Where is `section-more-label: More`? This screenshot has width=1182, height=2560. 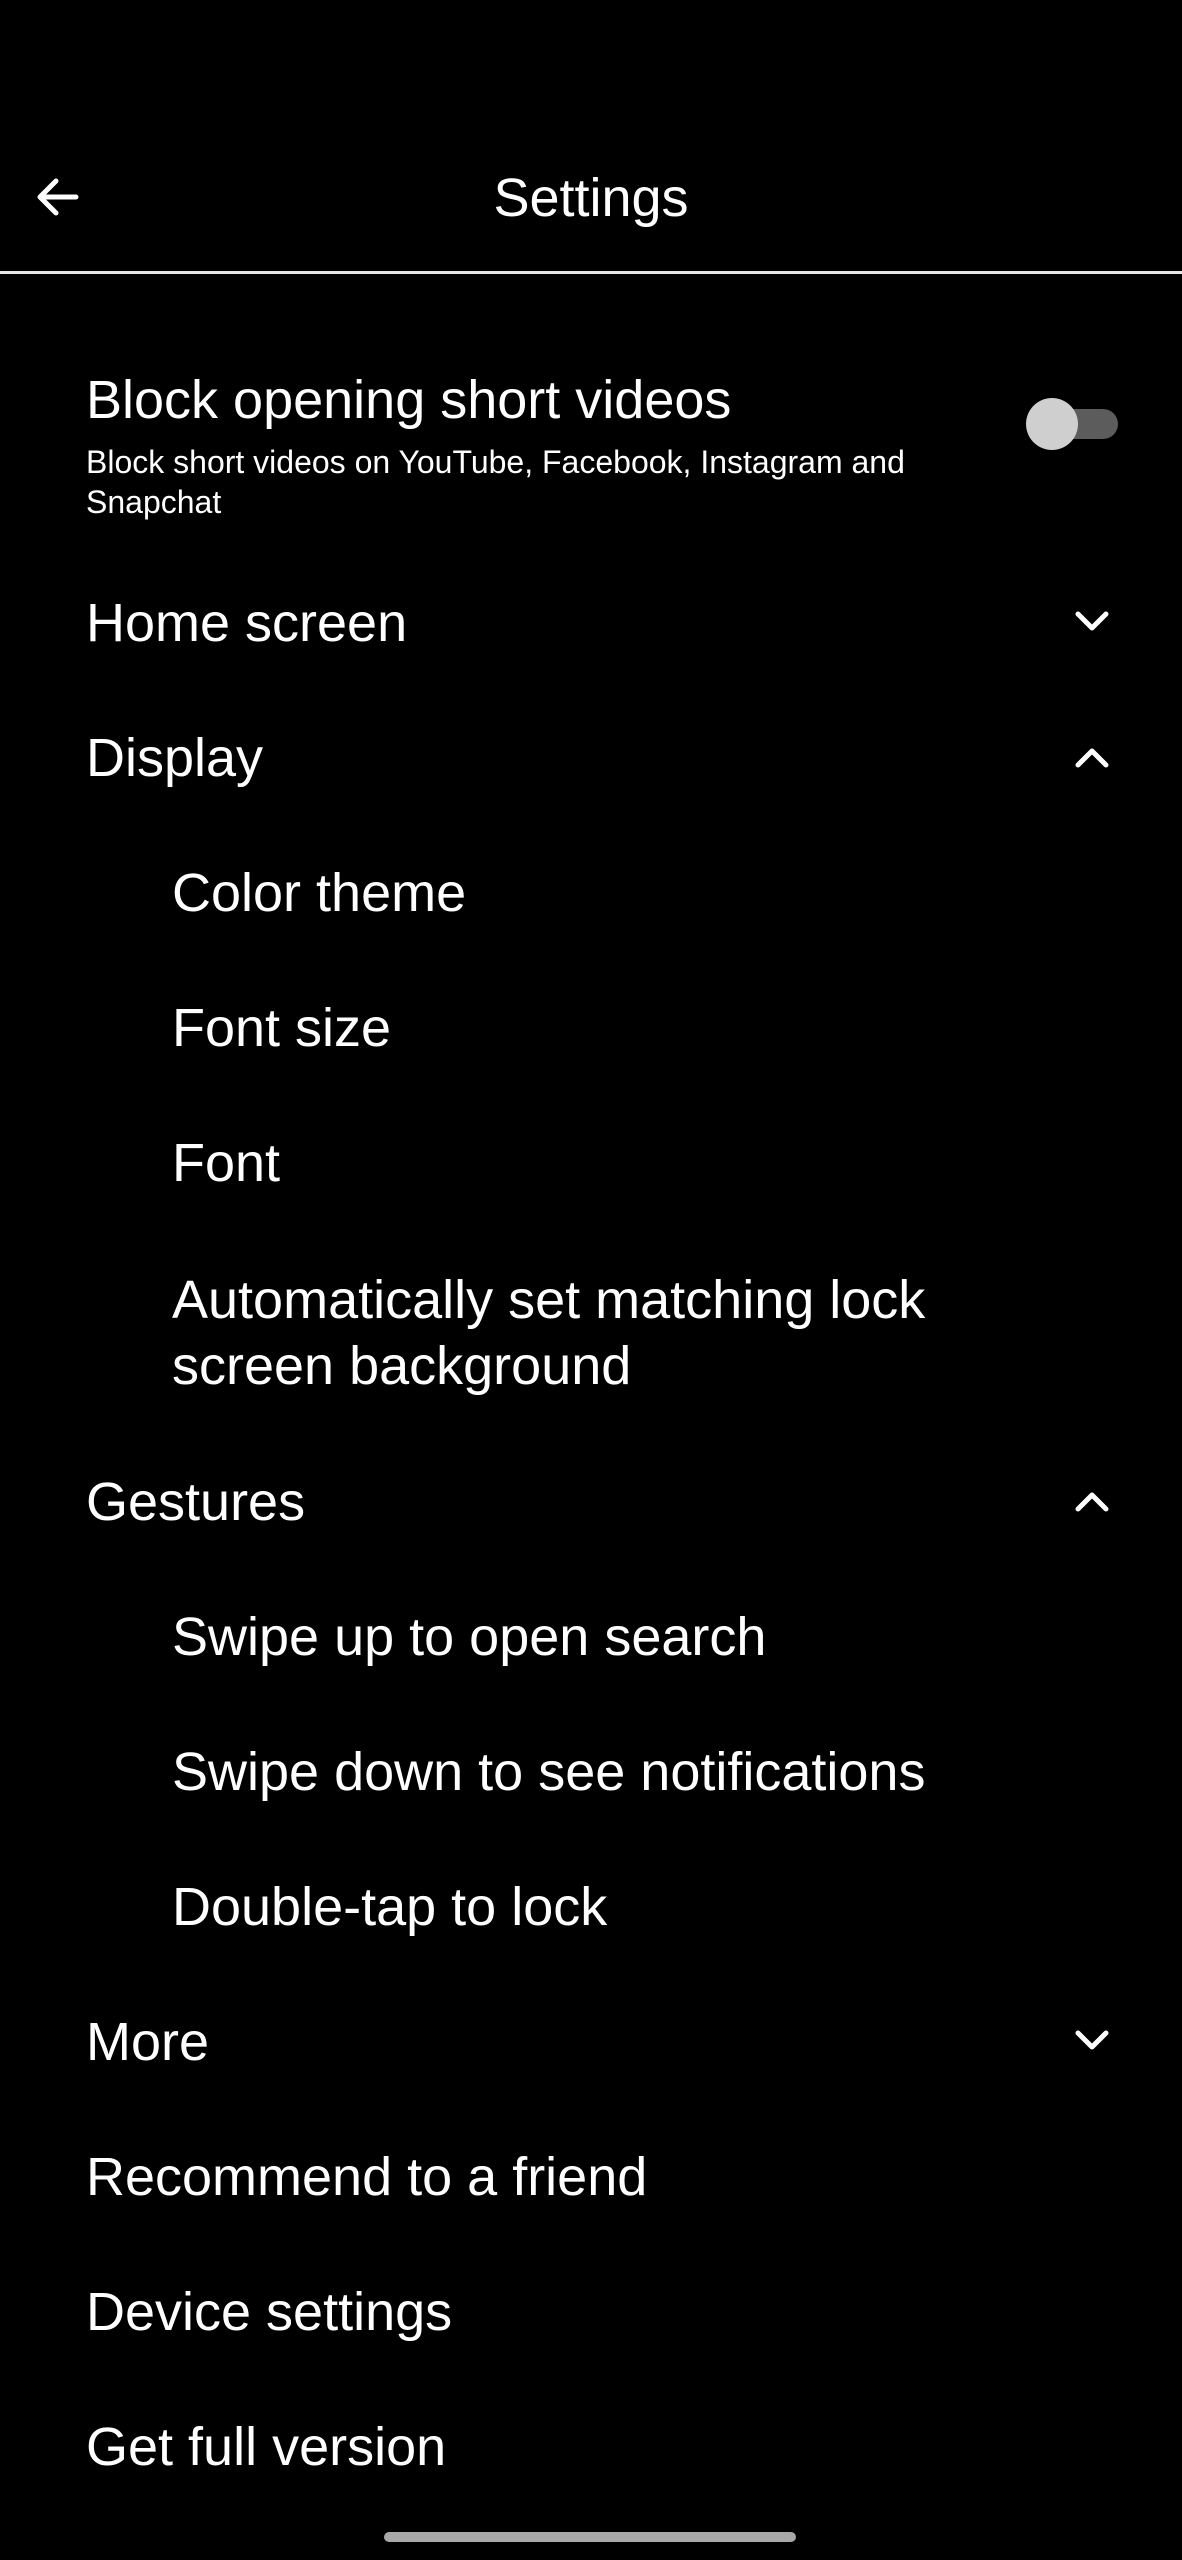 section-more-label: More is located at coordinates (148, 2042).